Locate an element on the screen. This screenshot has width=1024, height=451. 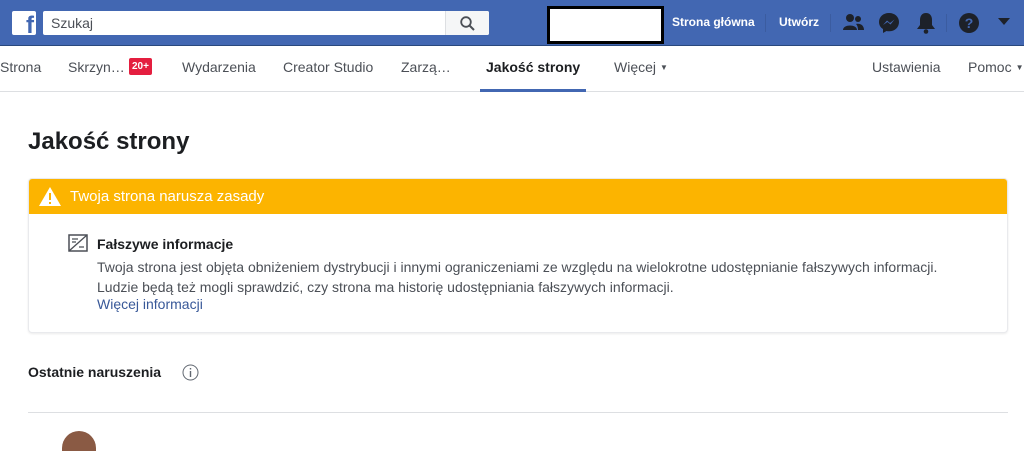
redacted-profile is located at coordinates (605, 25).